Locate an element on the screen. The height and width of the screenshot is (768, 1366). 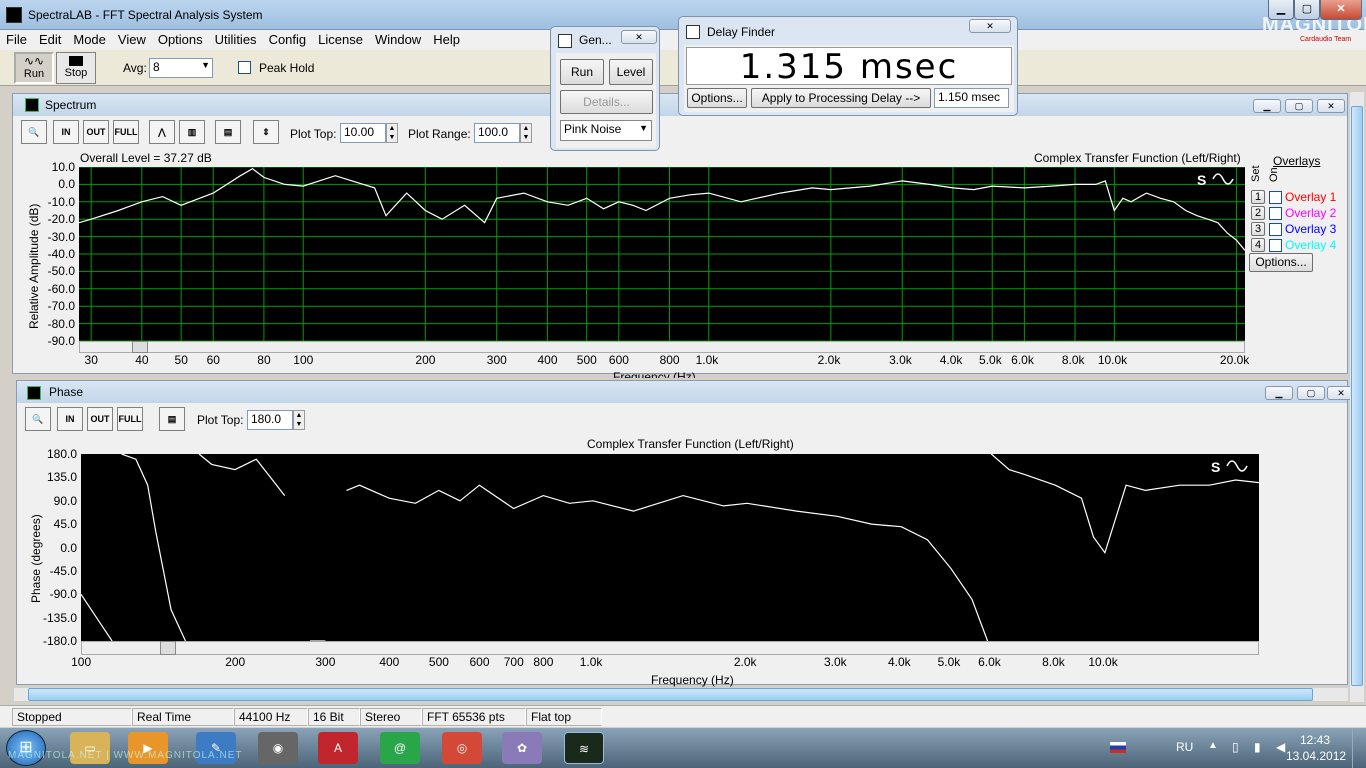
burner-taskbar-icon: ◉ is located at coordinates (278, 748).